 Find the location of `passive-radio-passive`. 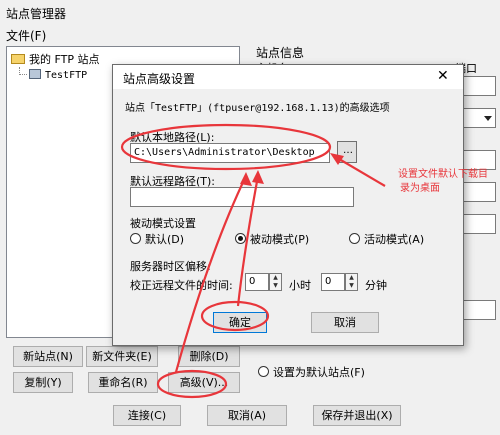

passive-radio-passive is located at coordinates (240, 238).